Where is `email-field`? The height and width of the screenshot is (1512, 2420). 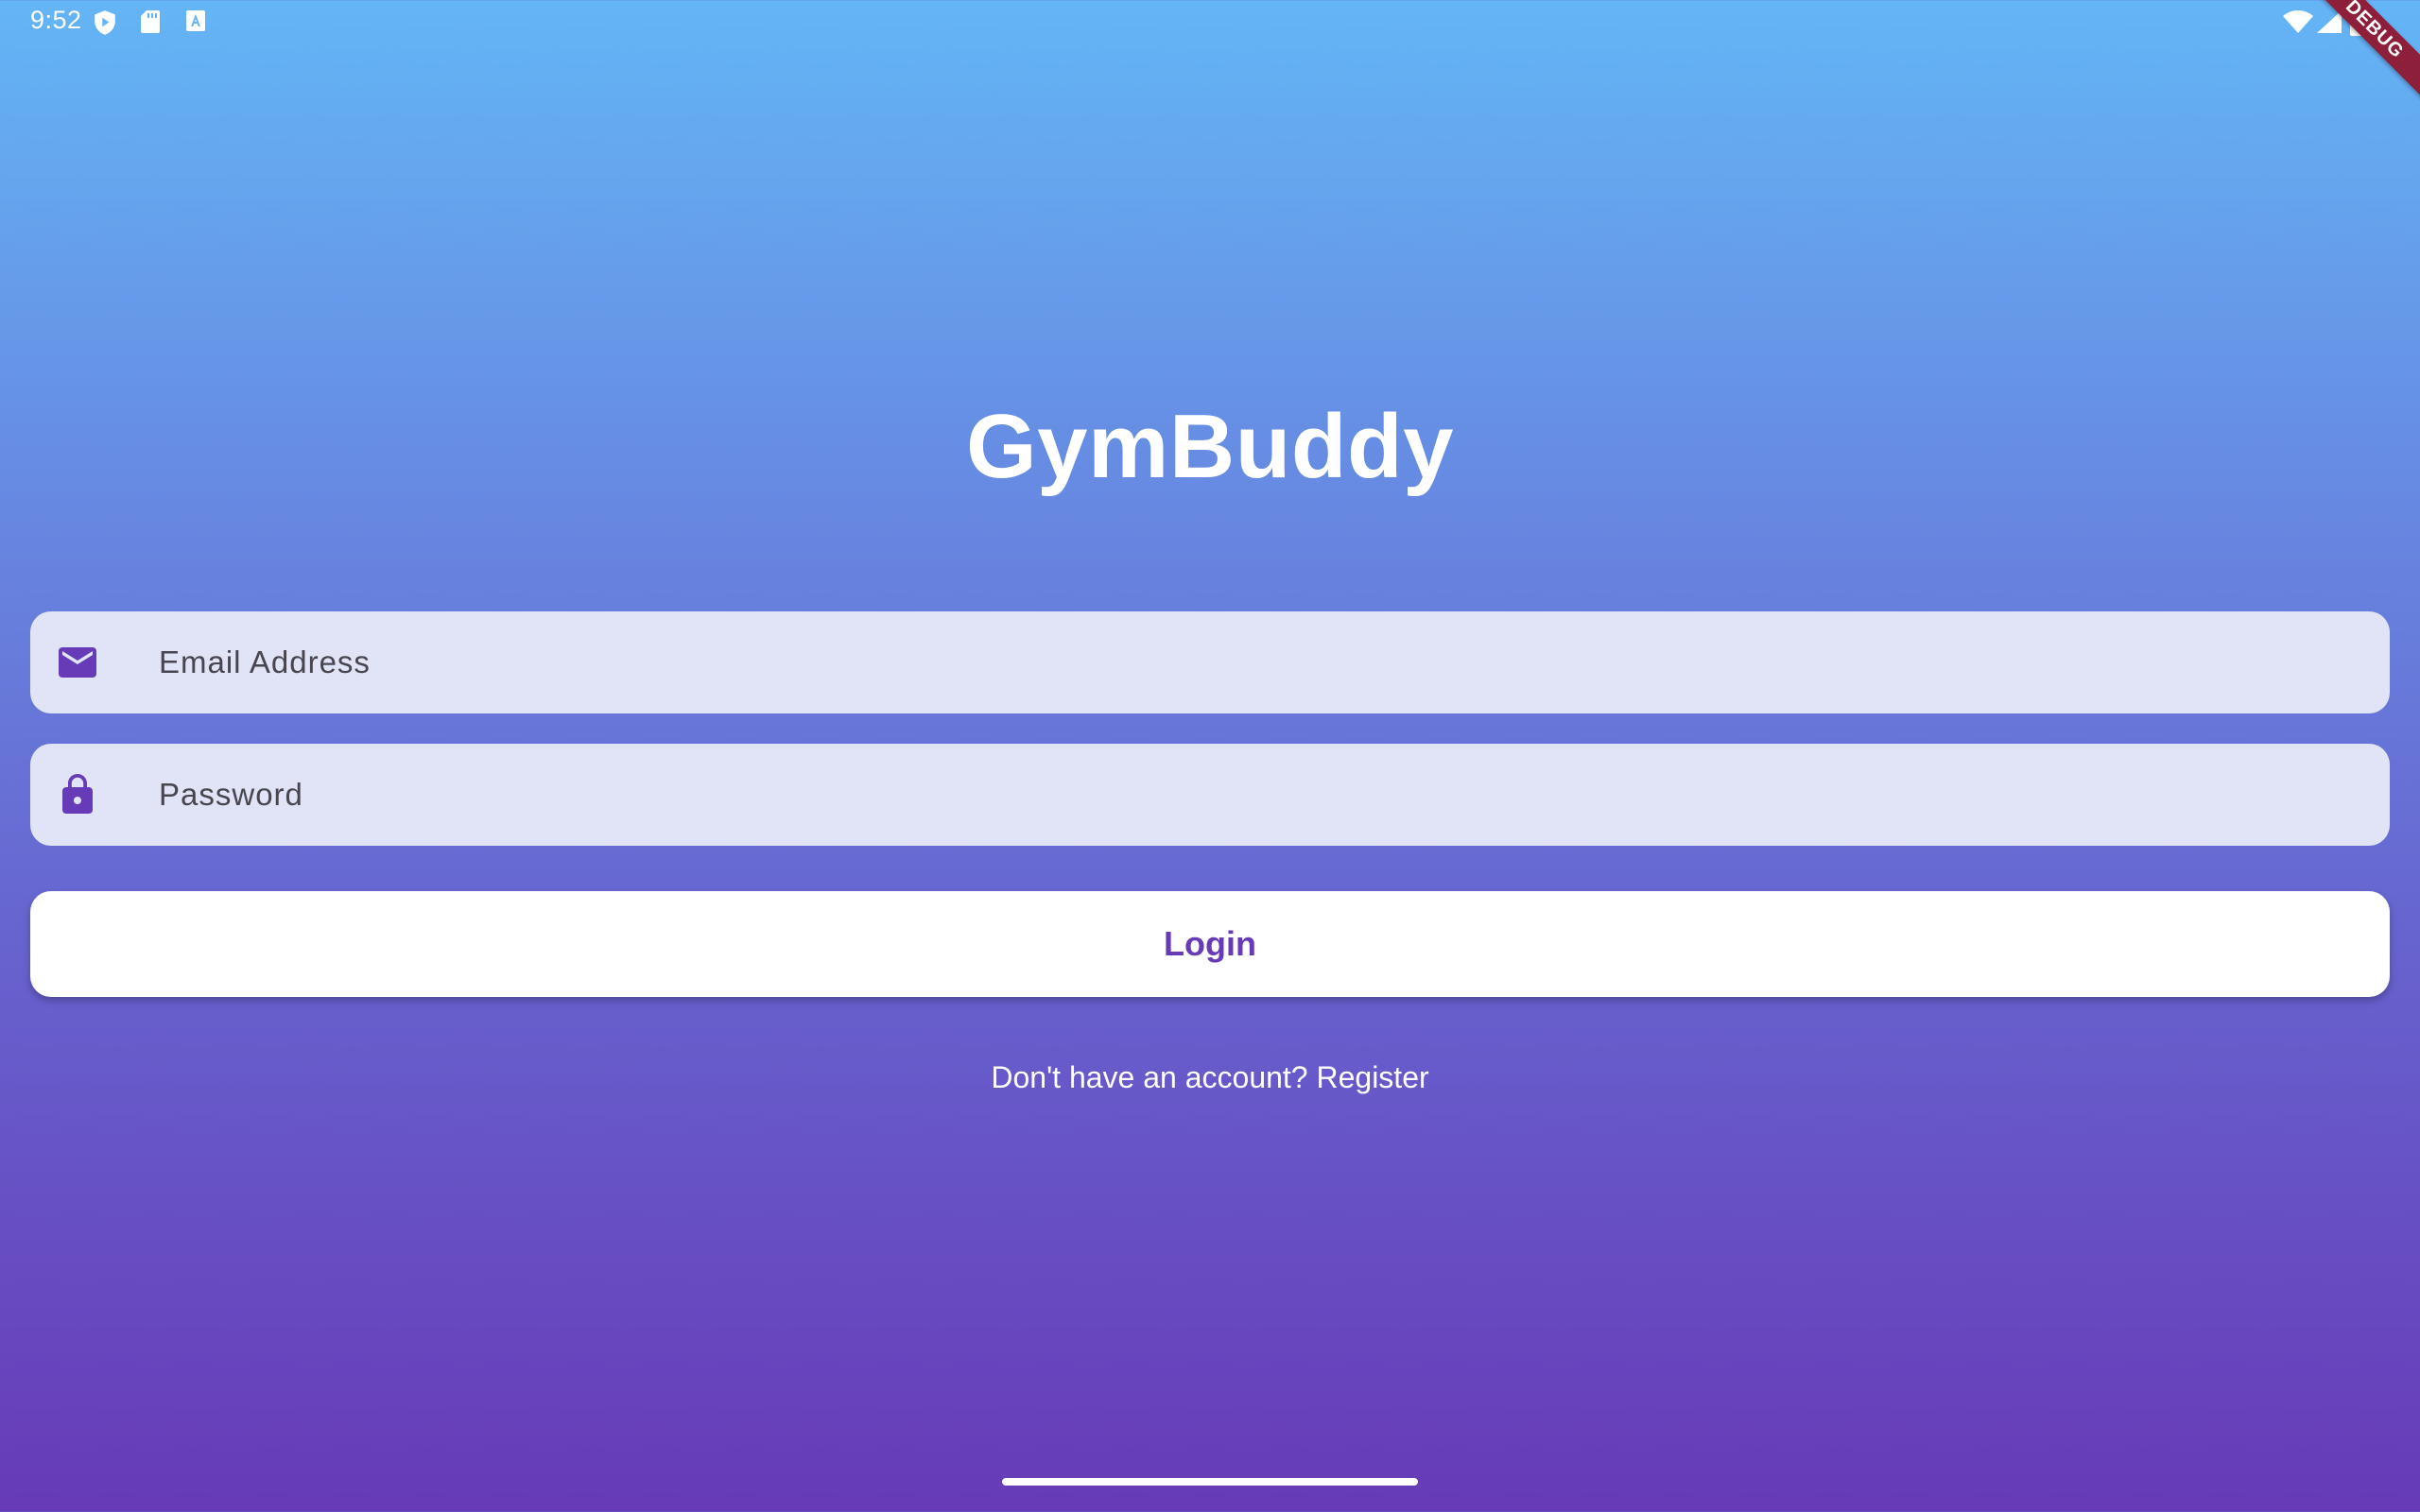
email-field is located at coordinates (1210, 662).